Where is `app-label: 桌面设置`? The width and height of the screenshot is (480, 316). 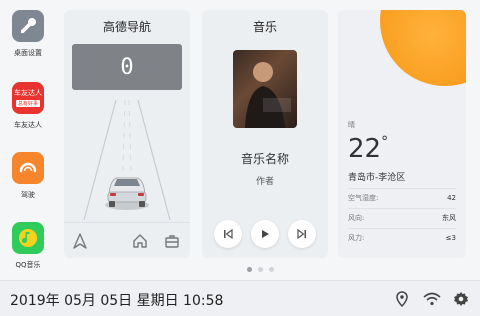 app-label: 桌面设置 is located at coordinates (28, 53).